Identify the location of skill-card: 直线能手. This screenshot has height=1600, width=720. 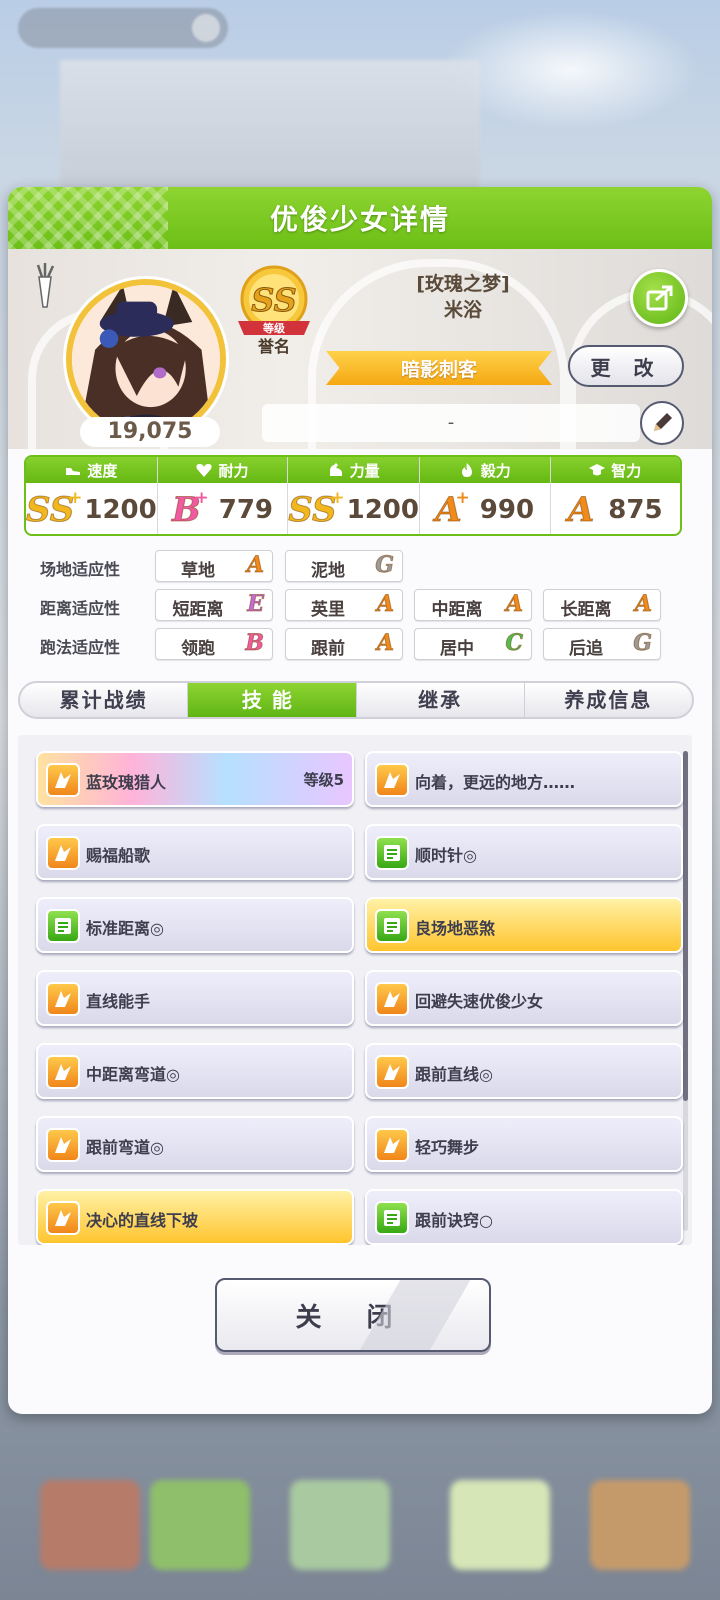
(195, 998).